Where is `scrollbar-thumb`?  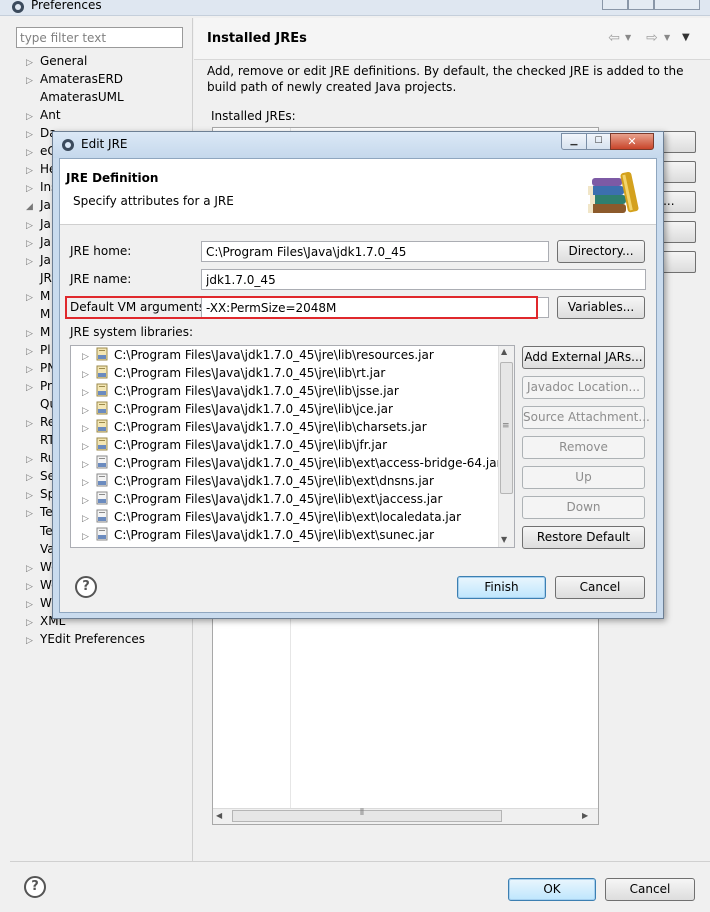
scrollbar-thumb is located at coordinates (367, 816).